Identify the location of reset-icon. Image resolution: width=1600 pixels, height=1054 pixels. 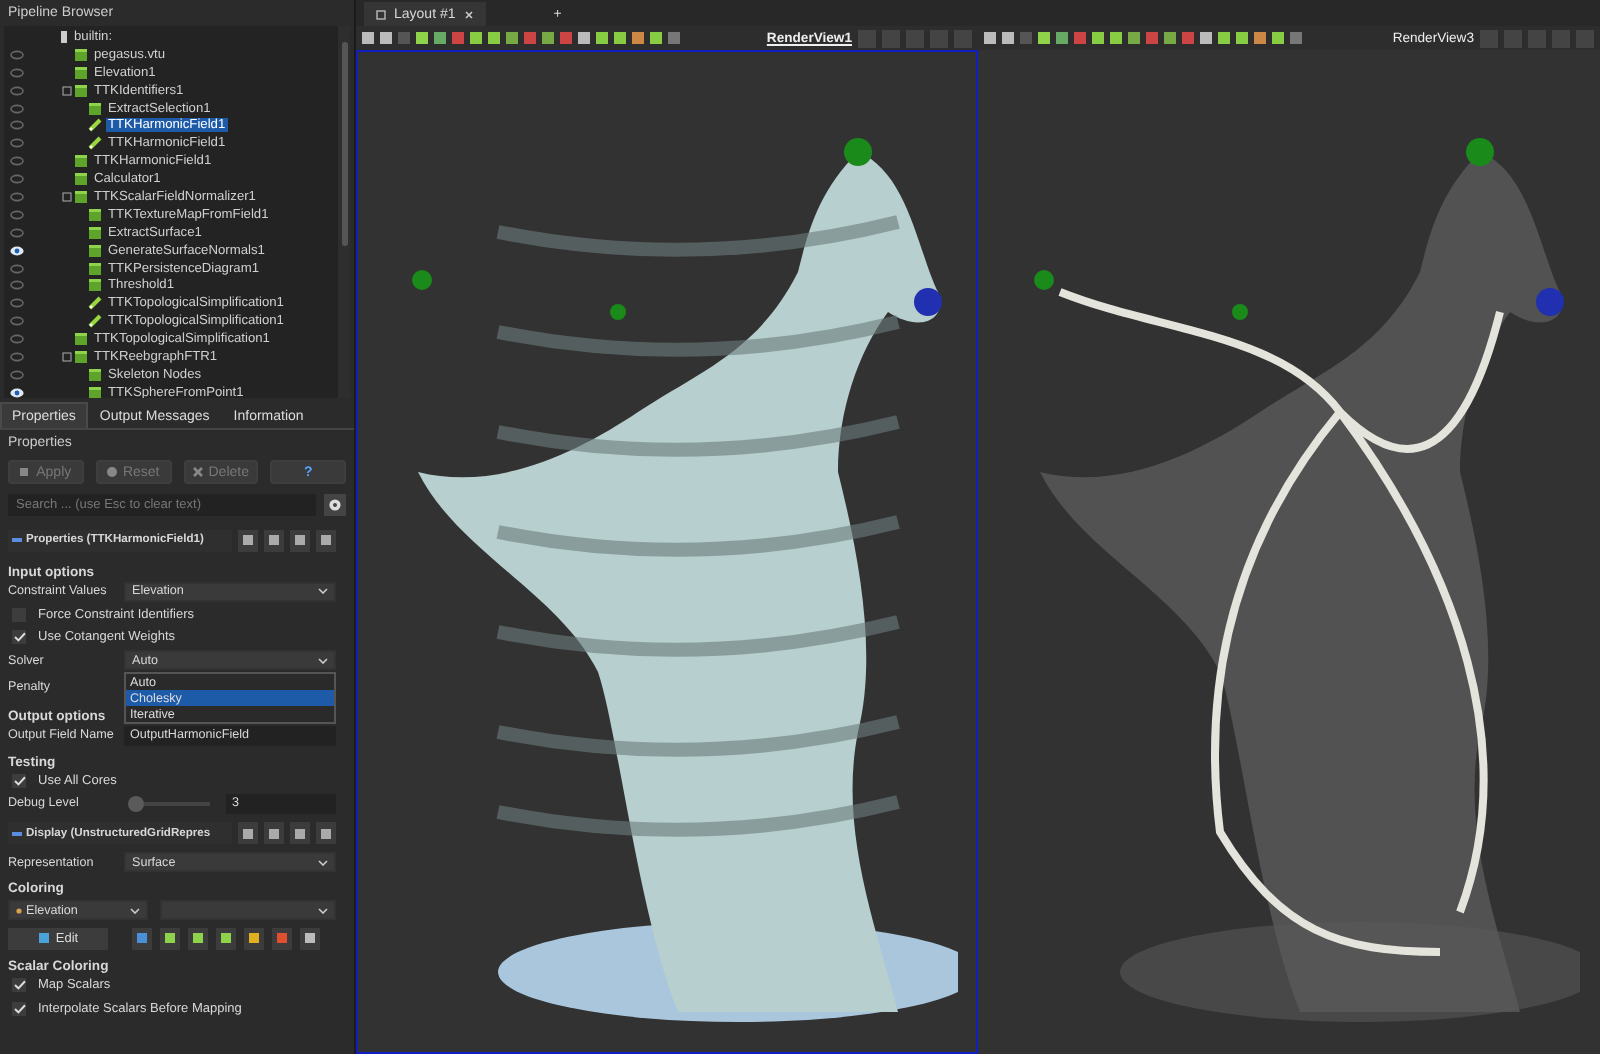
(112, 472).